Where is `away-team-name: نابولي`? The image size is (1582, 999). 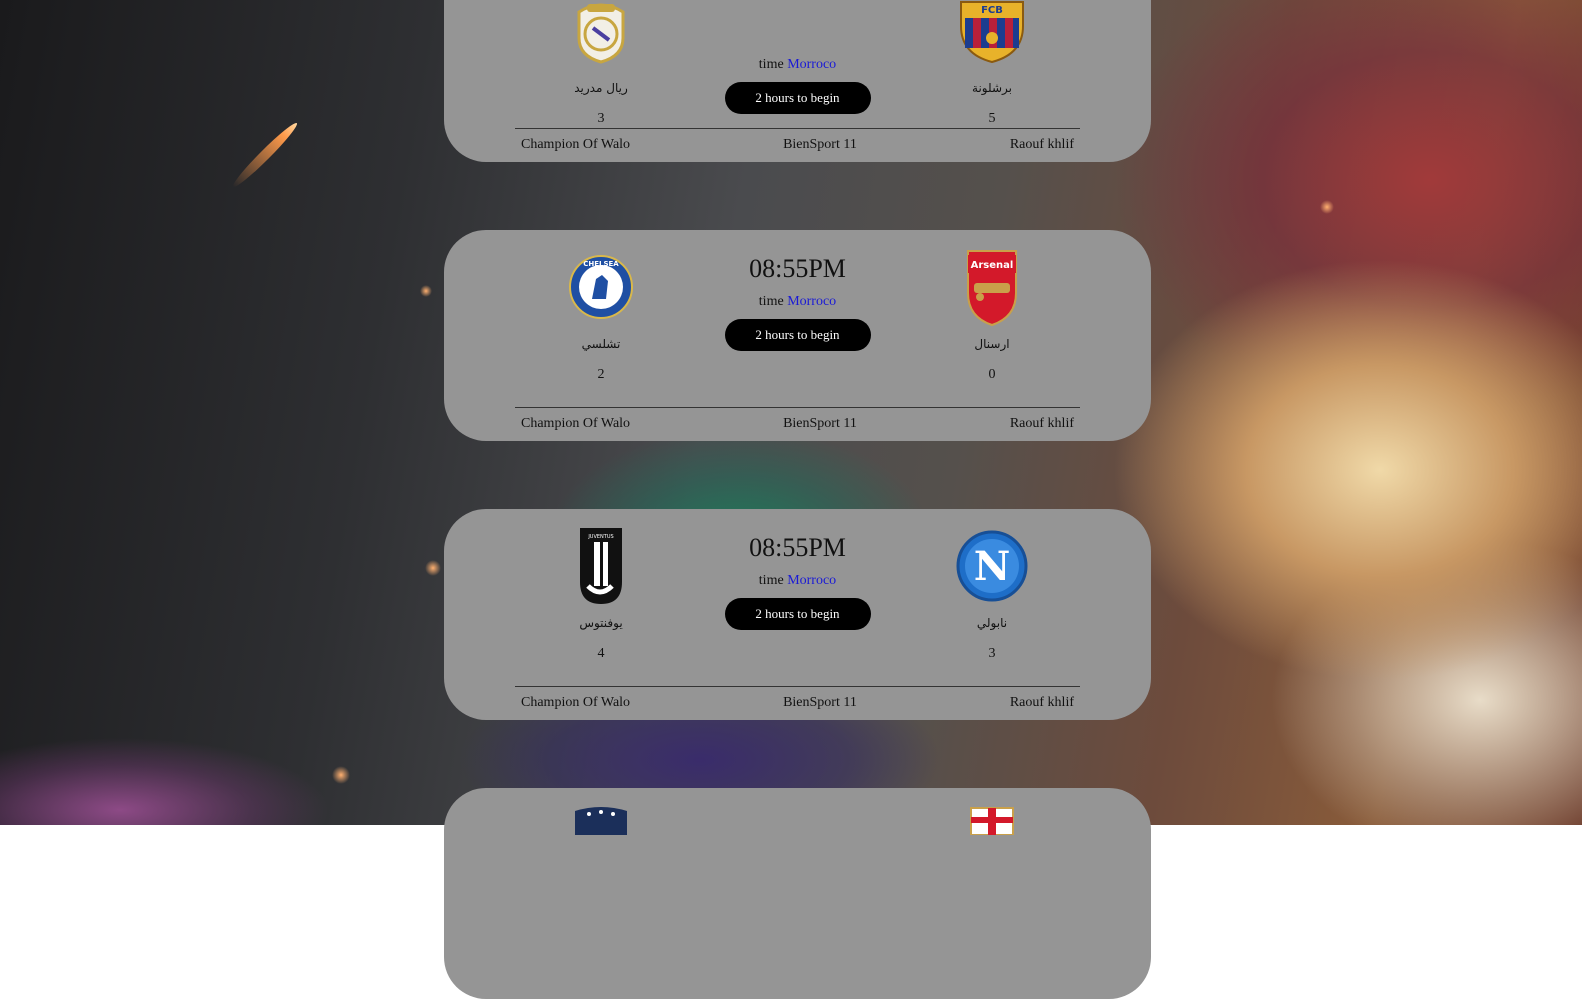 away-team-name: نابولي is located at coordinates (992, 623).